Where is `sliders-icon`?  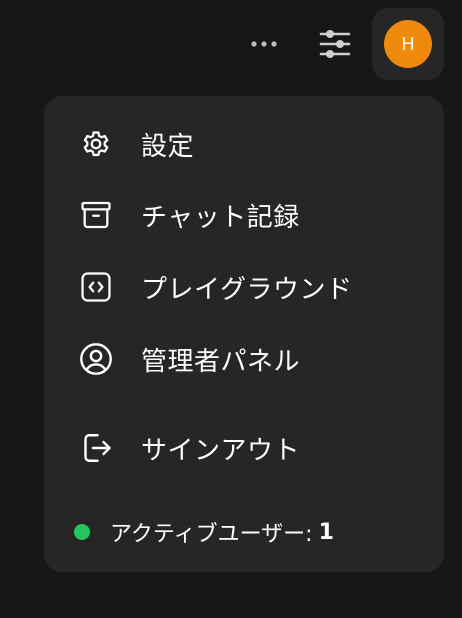 sliders-icon is located at coordinates (335, 44).